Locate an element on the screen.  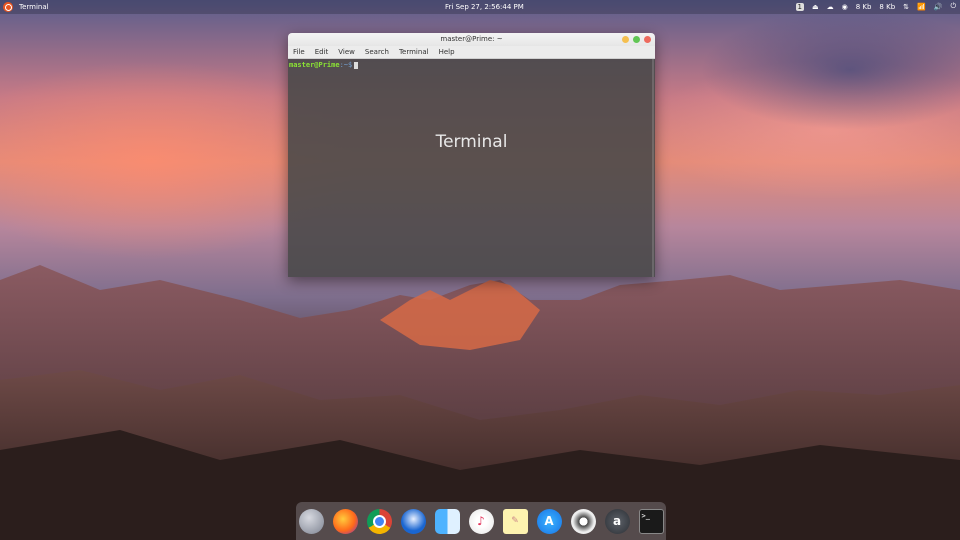
maximize-button is located at coordinates (636, 39).